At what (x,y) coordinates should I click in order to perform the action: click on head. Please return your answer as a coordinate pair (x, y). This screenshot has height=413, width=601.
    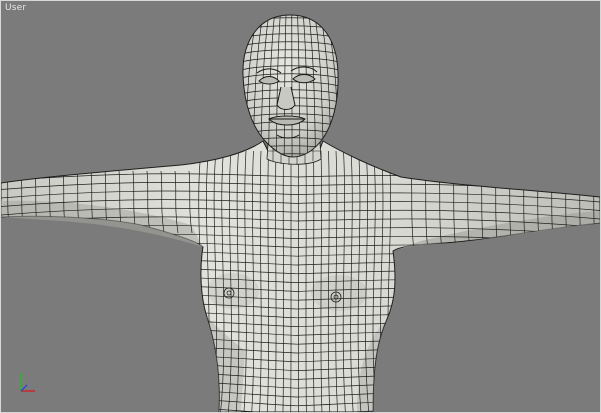
    Looking at the image, I should click on (290, 86).